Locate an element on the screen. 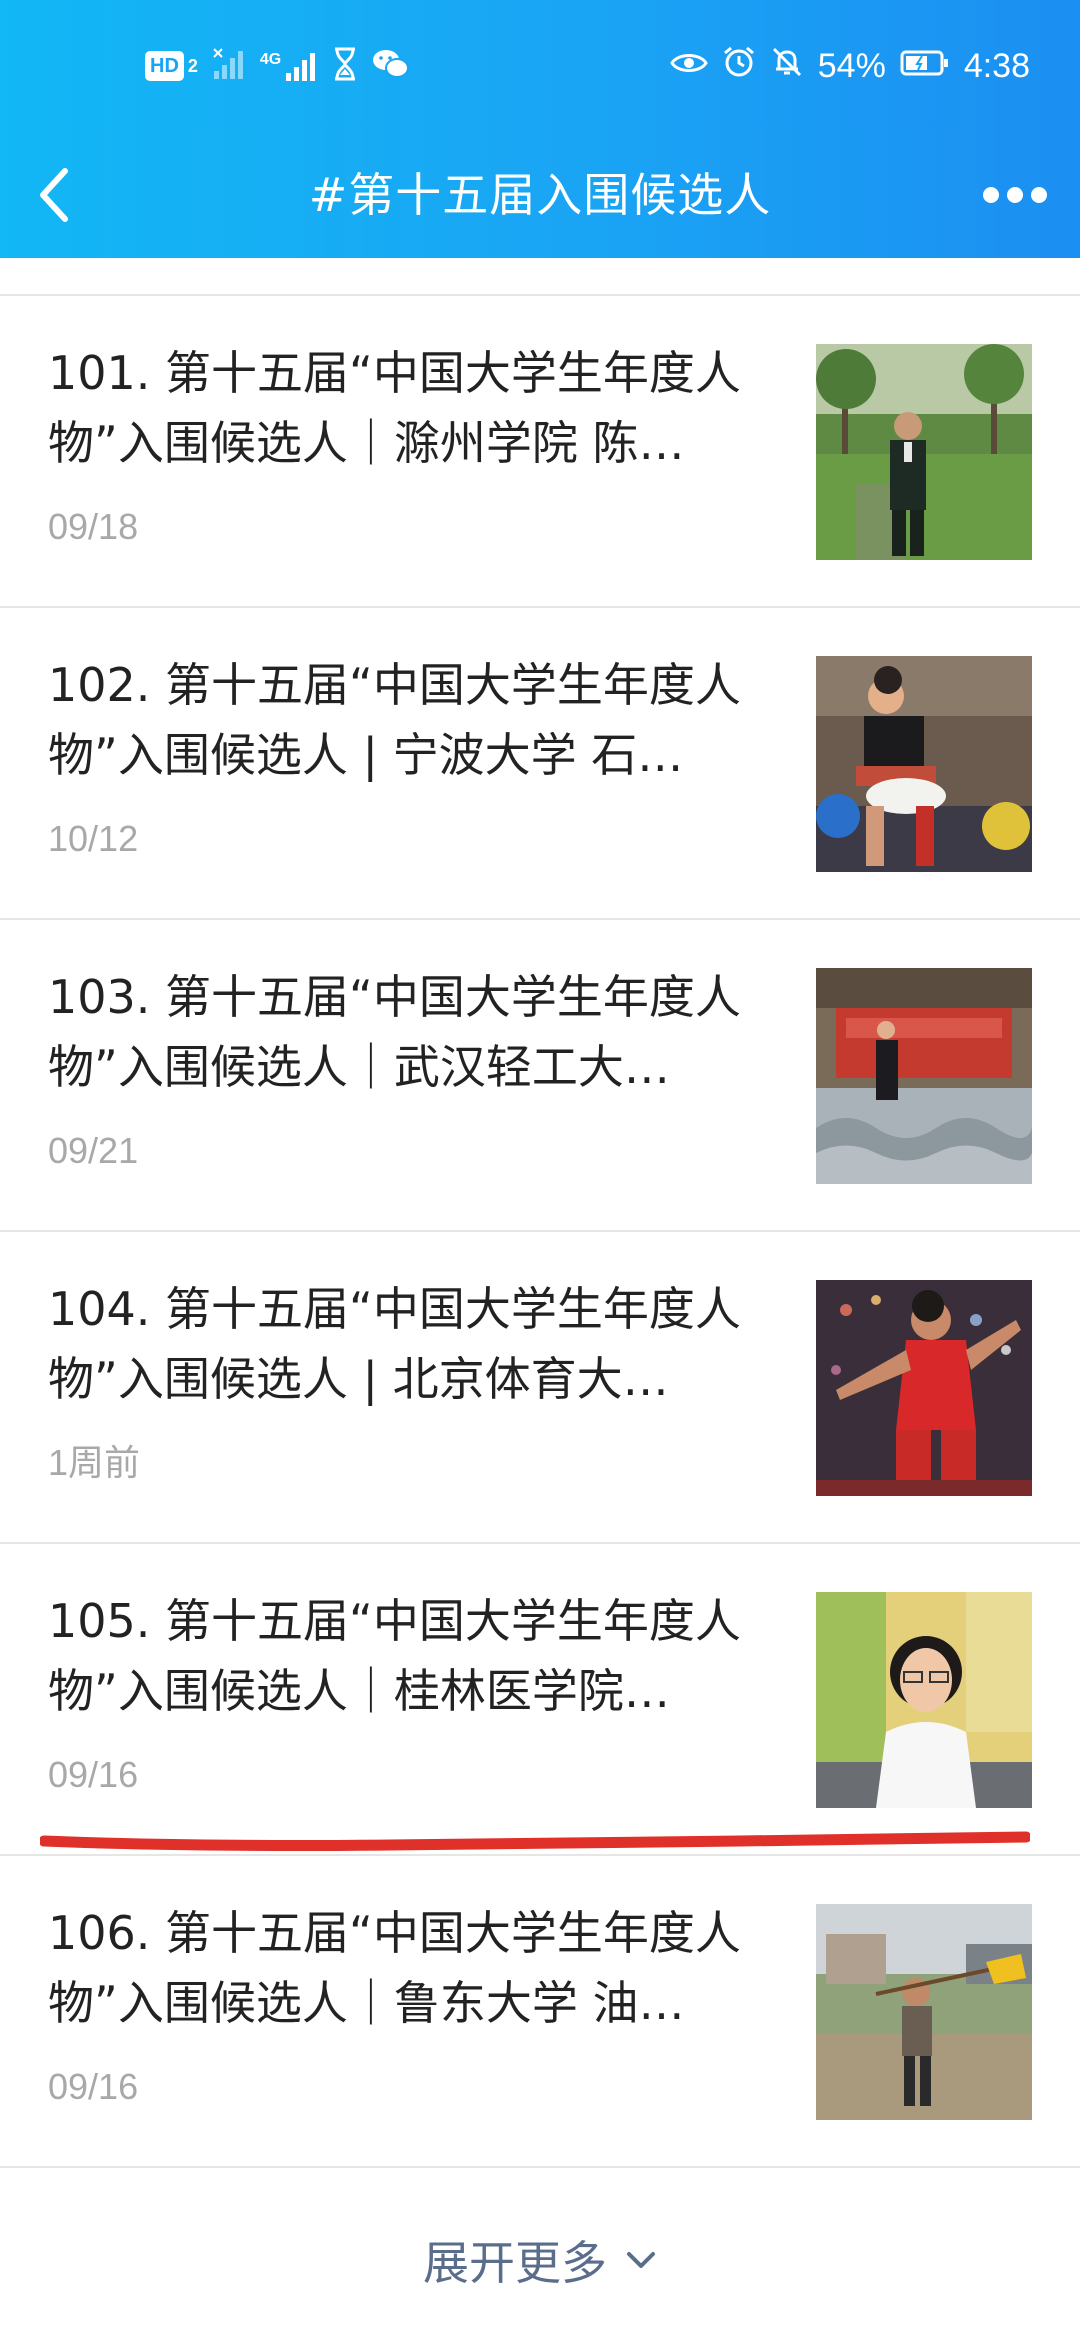 Image resolution: width=1080 pixels, height=2340 pixels. chevron-left-icon is located at coordinates (54, 195).